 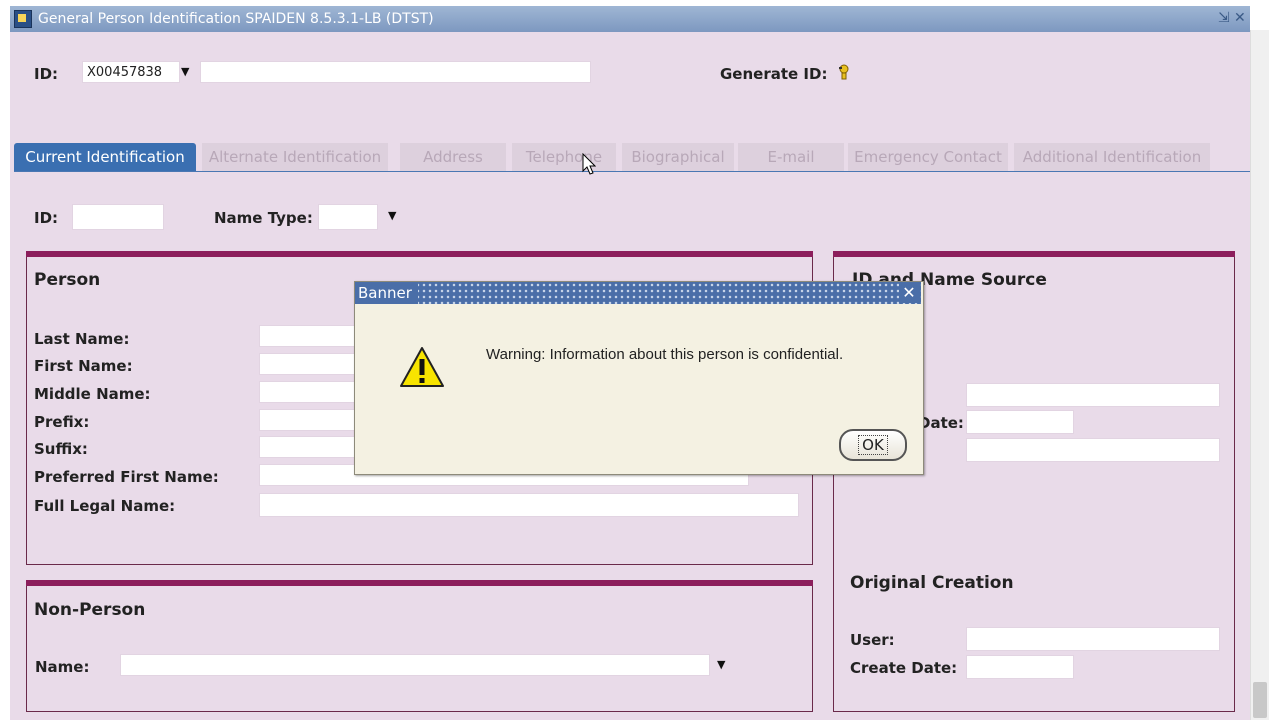 What do you see at coordinates (90, 610) in the screenshot?
I see `non-person-heading: Non-Person` at bounding box center [90, 610].